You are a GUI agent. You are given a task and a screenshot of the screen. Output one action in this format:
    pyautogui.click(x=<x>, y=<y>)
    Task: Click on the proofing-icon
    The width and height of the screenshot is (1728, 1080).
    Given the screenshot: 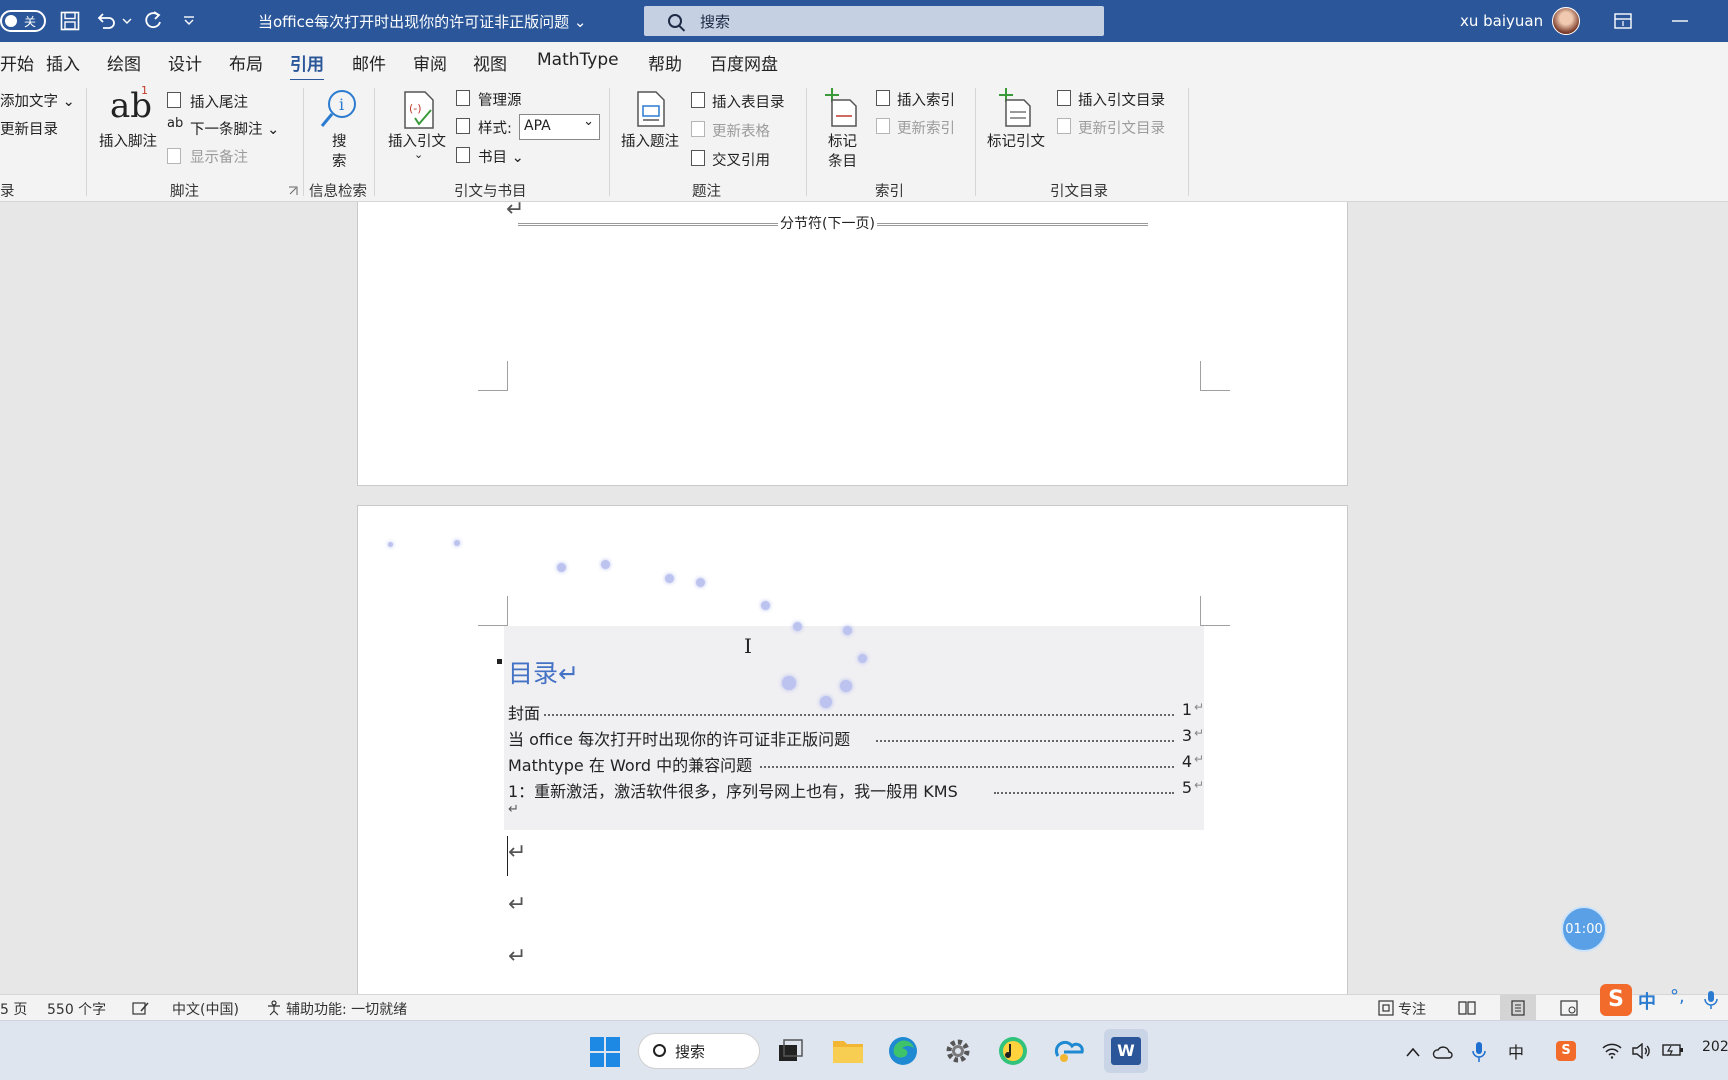 What is the action you would take?
    pyautogui.click(x=141, y=1008)
    